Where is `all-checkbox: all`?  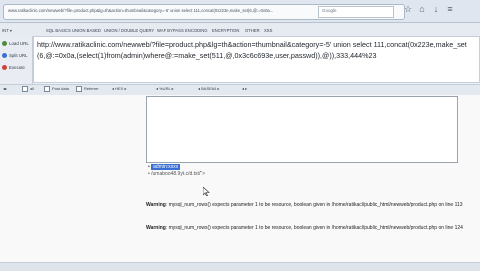
all-checkbox: all is located at coordinates (28, 89).